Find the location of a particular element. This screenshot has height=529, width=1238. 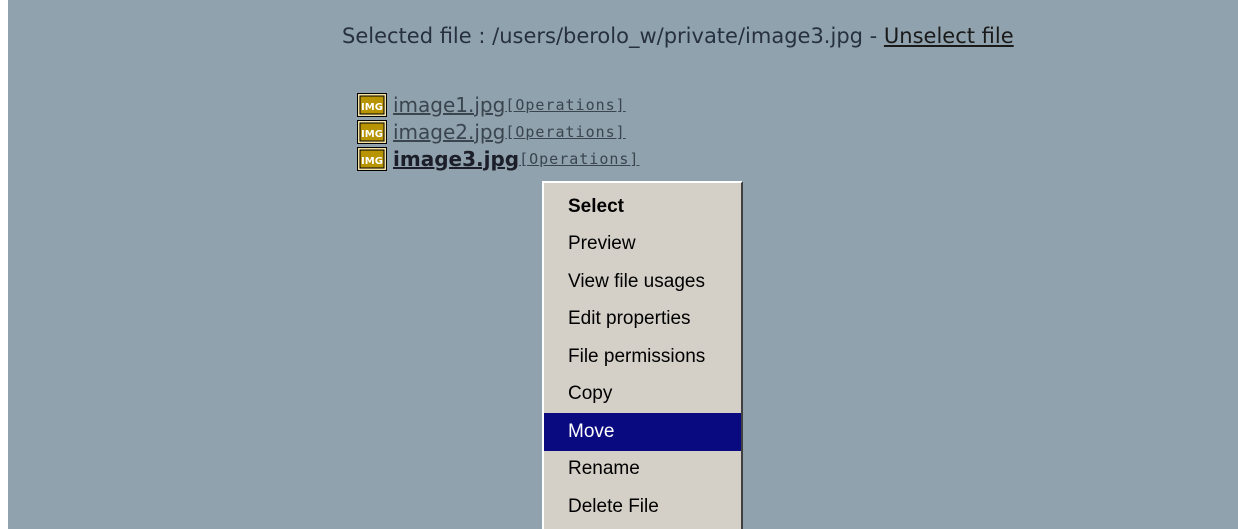

file-row: IMG image2.jpg [Operations] is located at coordinates (498, 131).